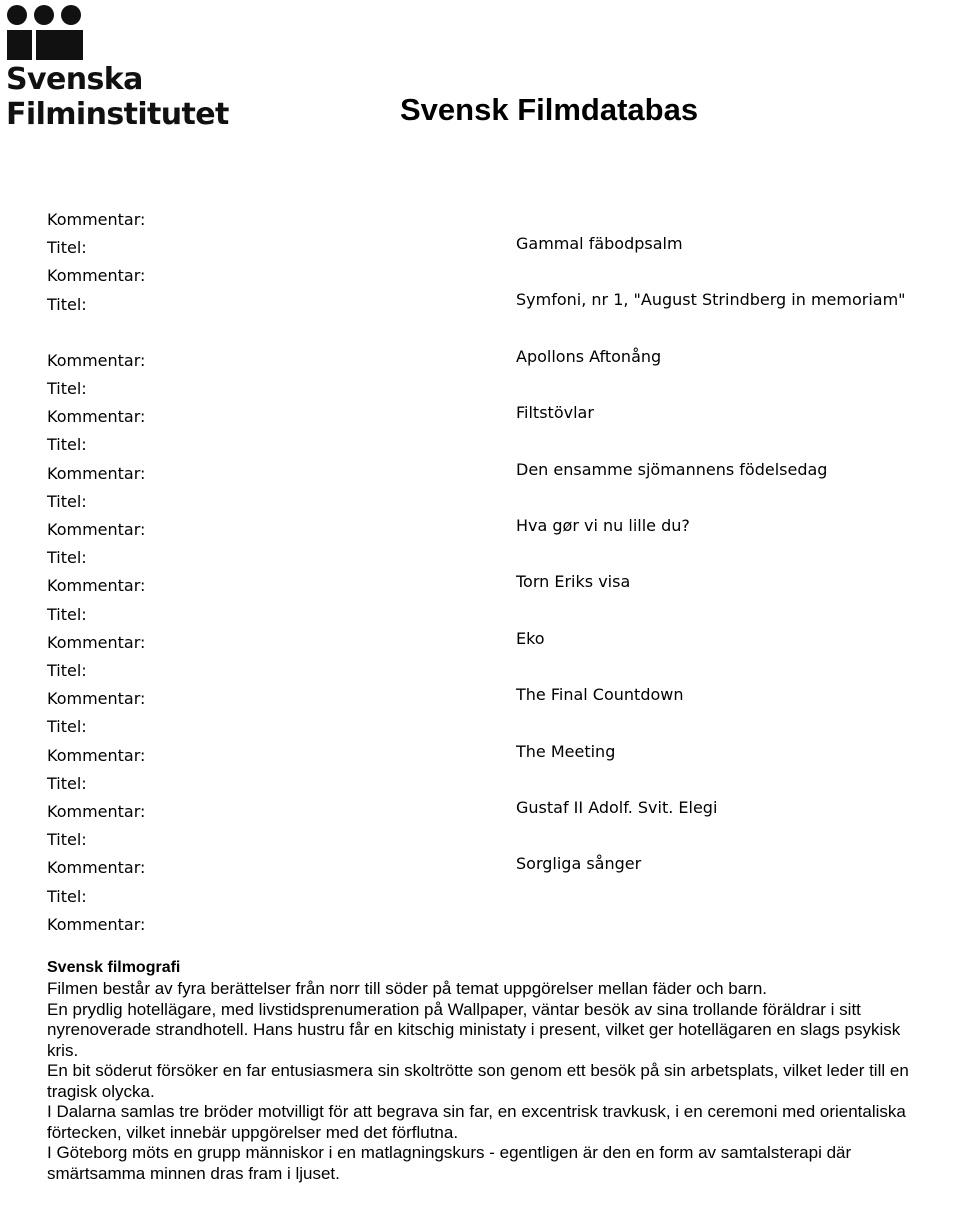 This screenshot has height=1213, width=960. I want to click on logo-wordmark-line1: Svenska, so click(74, 79).